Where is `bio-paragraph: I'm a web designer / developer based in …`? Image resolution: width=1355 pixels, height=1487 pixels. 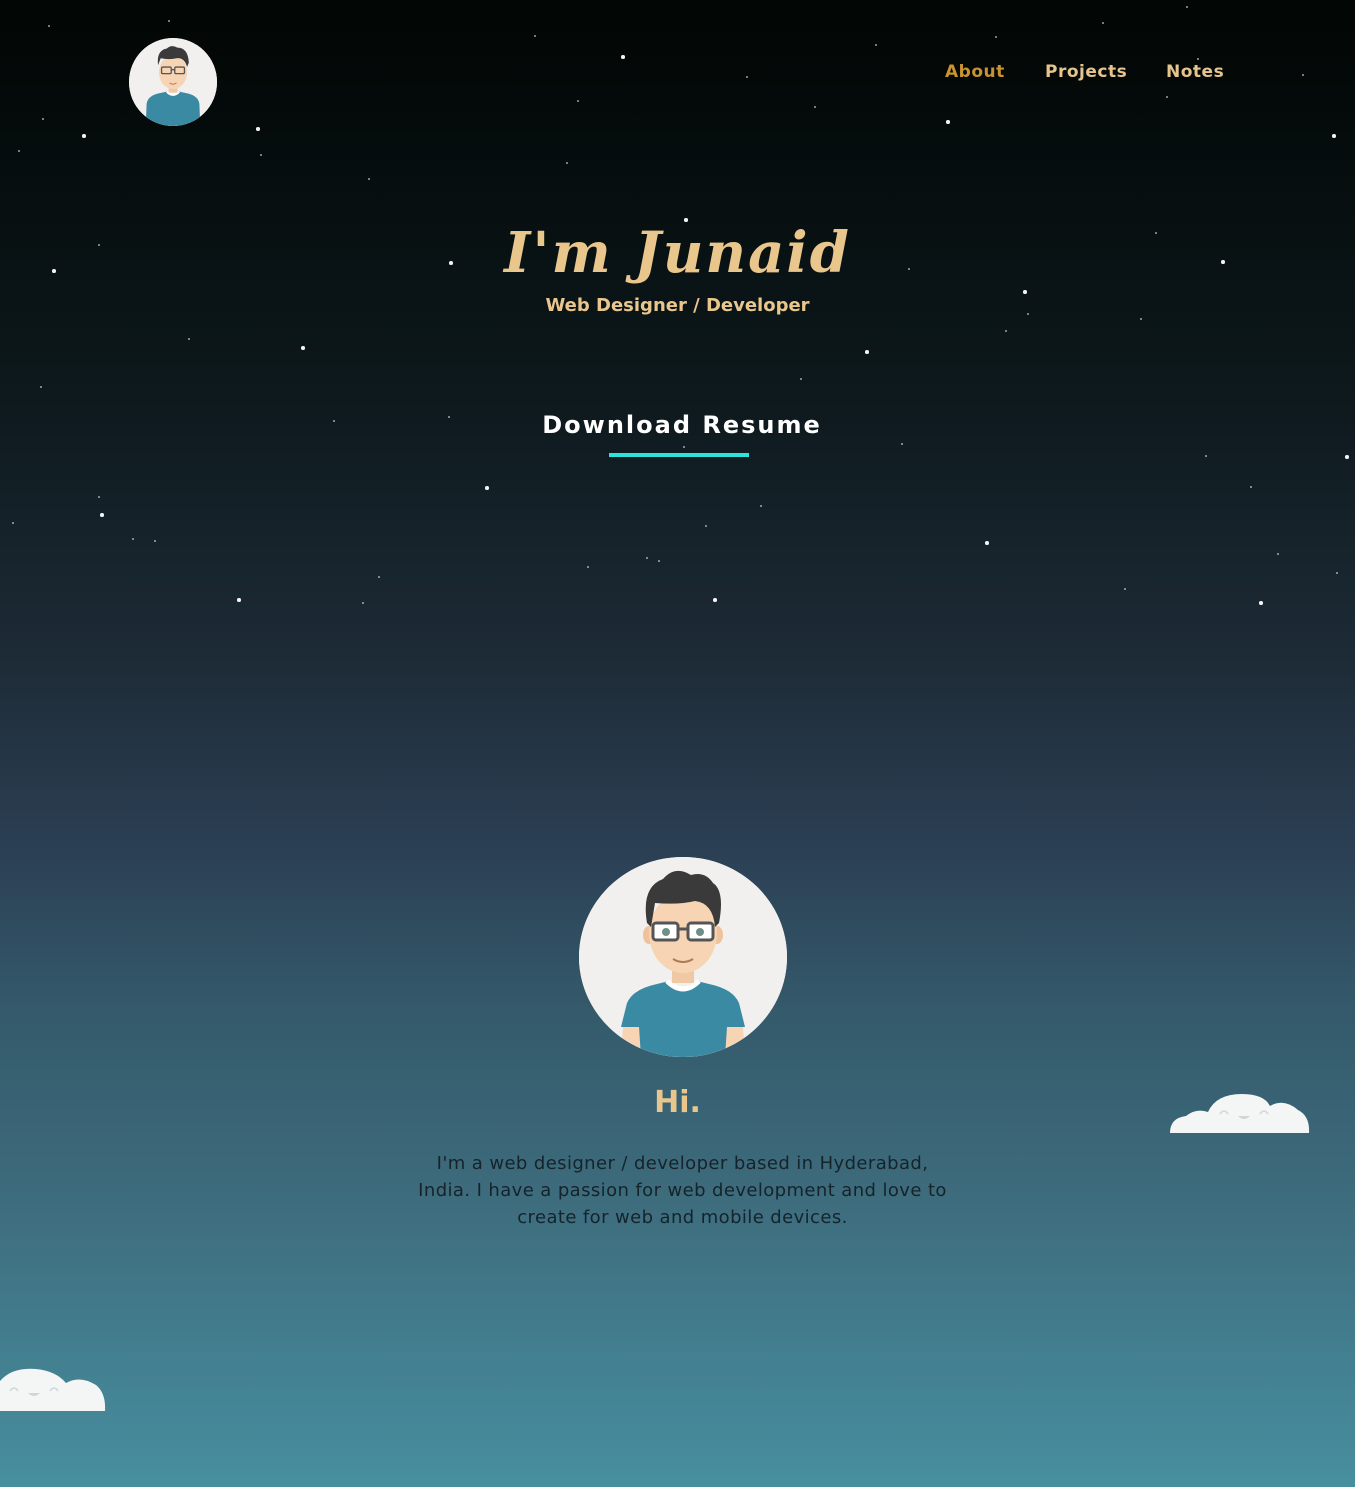
bio-paragraph: I'm a web designer / developer based in … is located at coordinates (682, 1190).